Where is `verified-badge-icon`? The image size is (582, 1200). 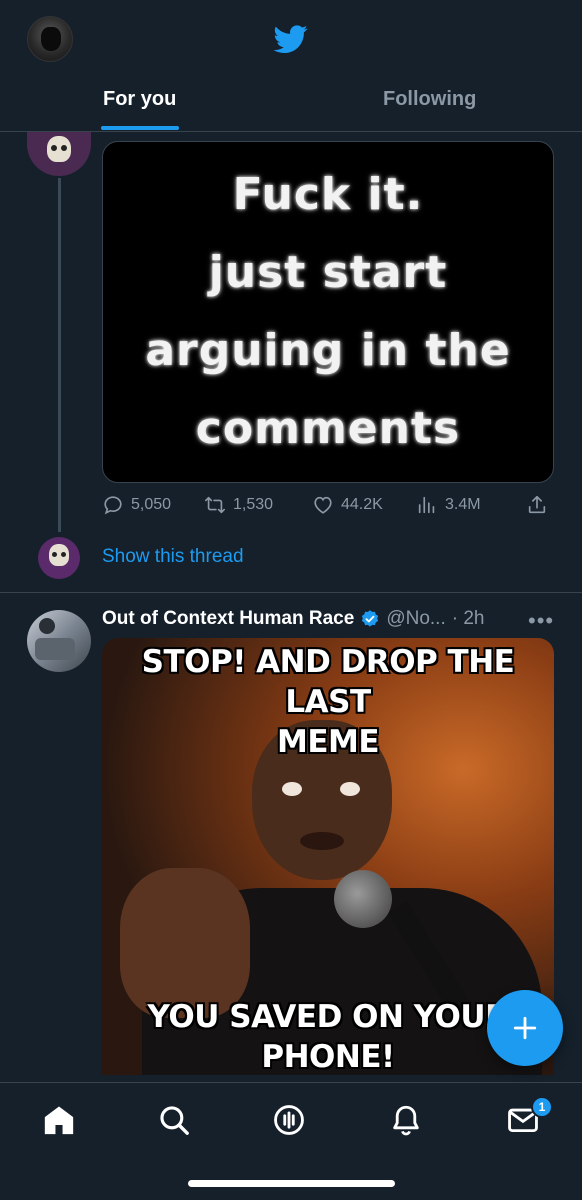 verified-badge-icon is located at coordinates (370, 619).